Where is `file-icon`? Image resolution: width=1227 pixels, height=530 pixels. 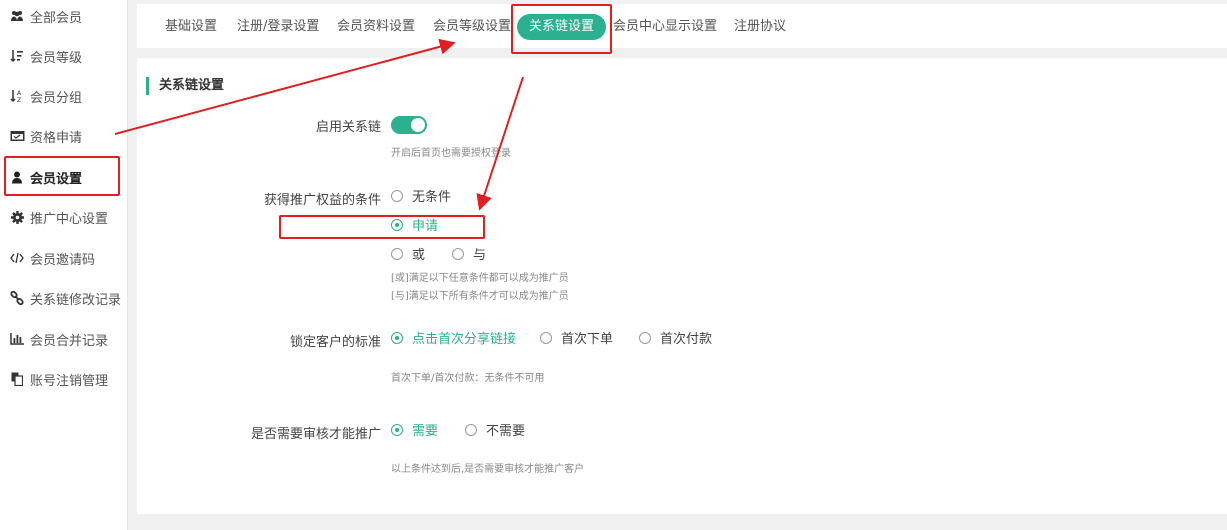
file-icon is located at coordinates (17, 379).